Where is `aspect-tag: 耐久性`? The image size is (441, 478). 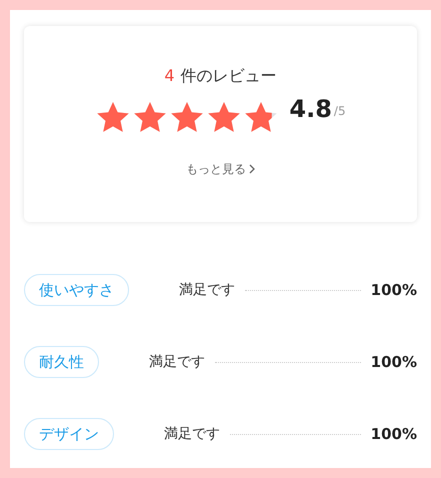
aspect-tag: 耐久性 is located at coordinates (61, 362).